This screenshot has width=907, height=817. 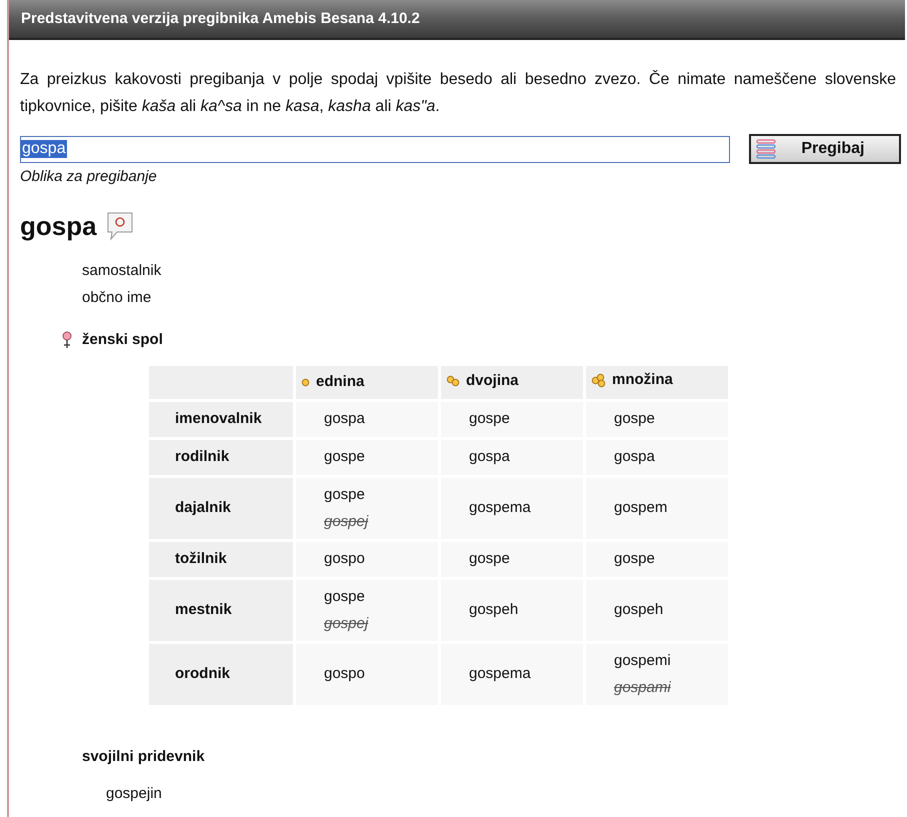 I want to click on word-property: samostalnik, so click(x=122, y=270).